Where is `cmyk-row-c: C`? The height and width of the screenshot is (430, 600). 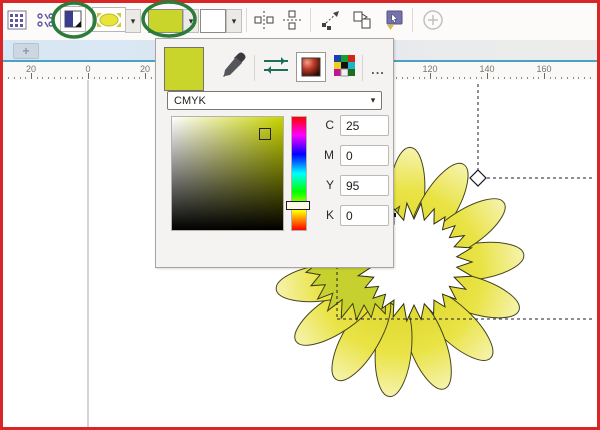 cmyk-row-c: C is located at coordinates (352, 125).